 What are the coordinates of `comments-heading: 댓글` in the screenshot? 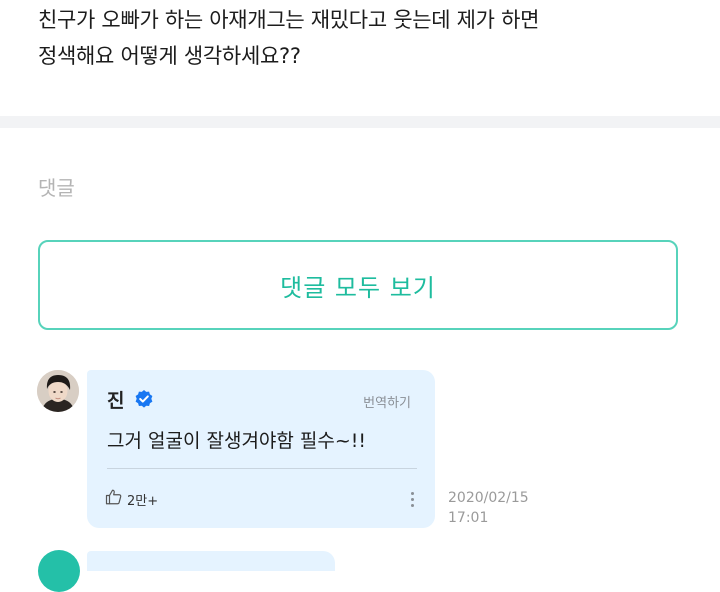 It's located at (56, 188).